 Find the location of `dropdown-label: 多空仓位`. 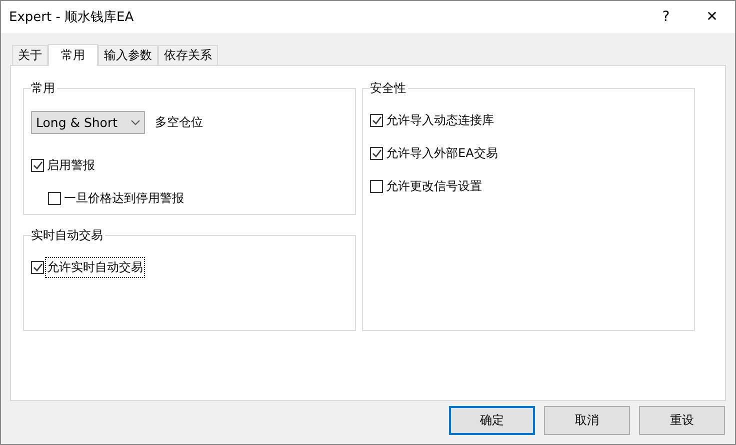

dropdown-label: 多空仓位 is located at coordinates (179, 122).